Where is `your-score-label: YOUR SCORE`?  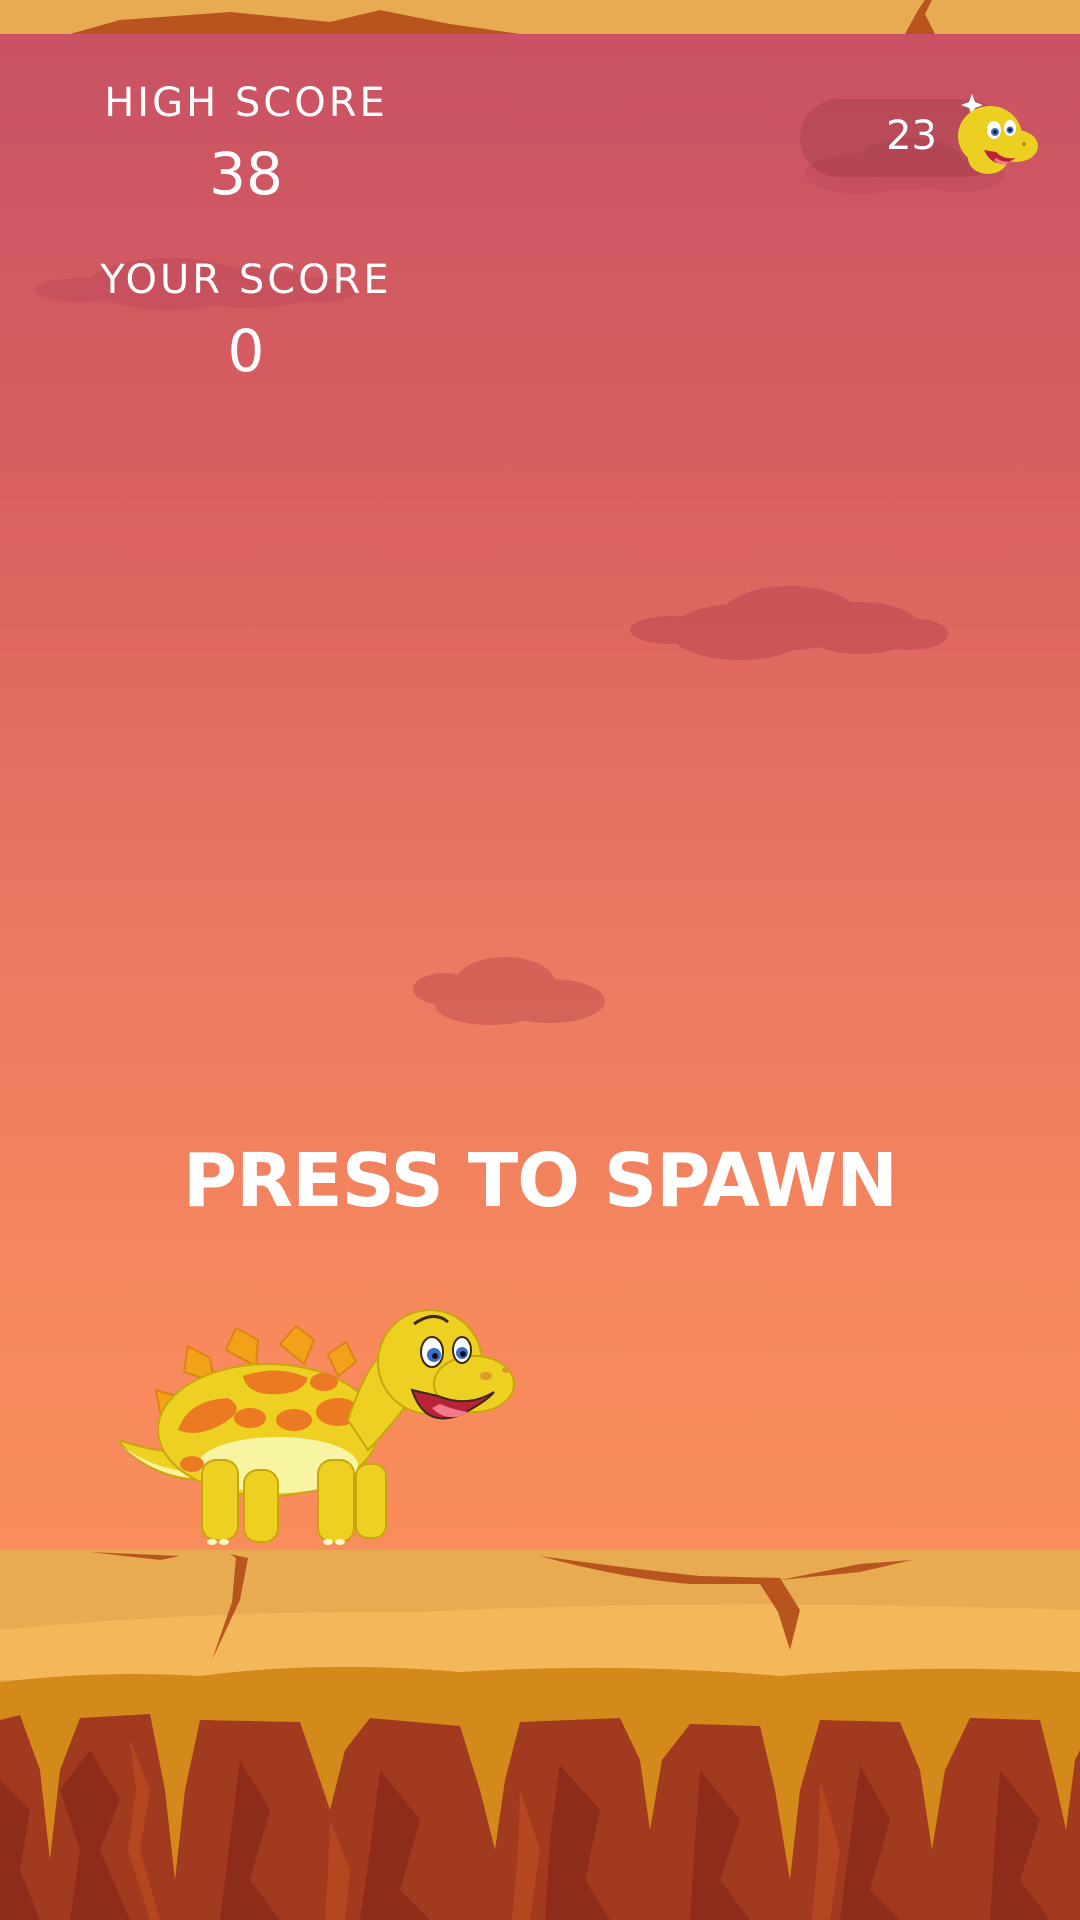 your-score-label: YOUR SCORE is located at coordinates (246, 280).